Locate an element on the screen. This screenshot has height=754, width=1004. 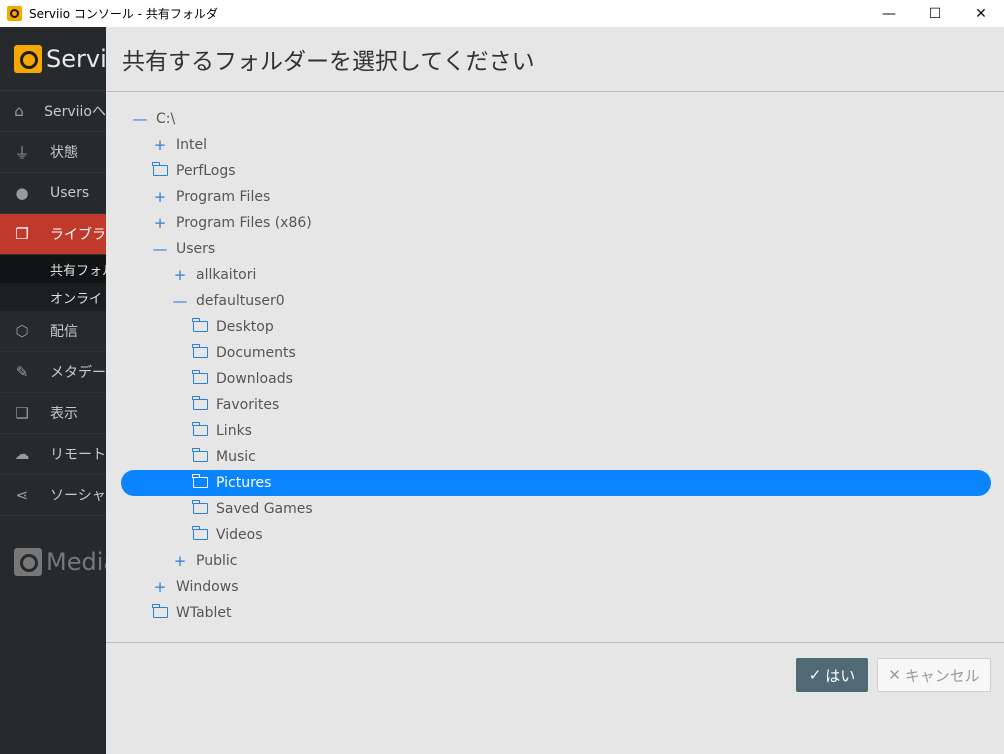
tree-node: Saved Games is located at coordinates (252, 509).